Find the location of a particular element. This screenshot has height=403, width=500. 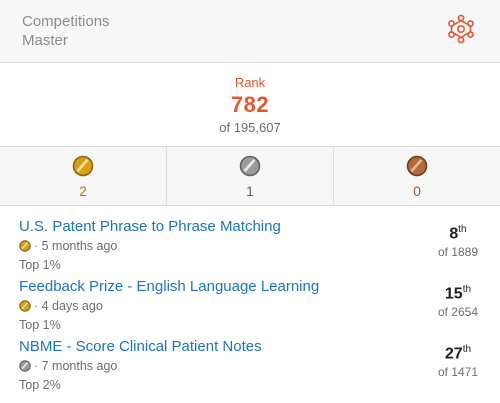

rank-value: 782 is located at coordinates (250, 104).